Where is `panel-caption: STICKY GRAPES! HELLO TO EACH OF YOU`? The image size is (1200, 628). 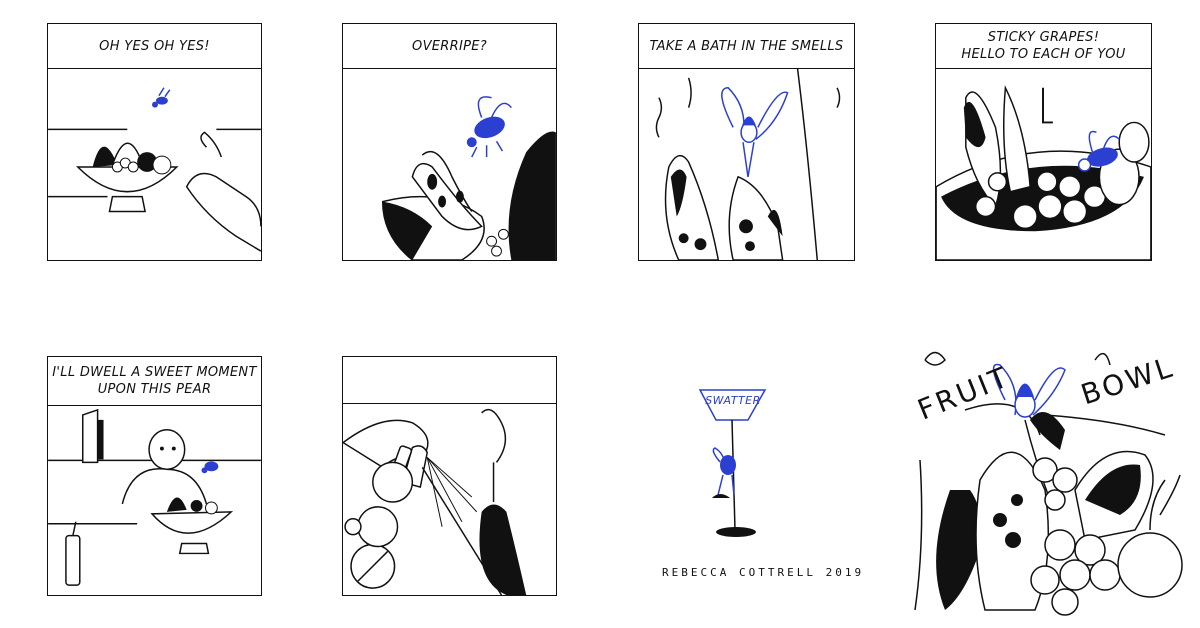
panel-caption: STICKY GRAPES! HELLO TO EACH OF YOU is located at coordinates (1043, 46).